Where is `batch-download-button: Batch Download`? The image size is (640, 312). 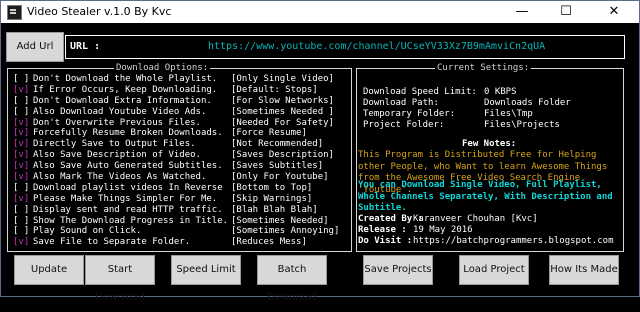
batch-download-button: Batch Download is located at coordinates (292, 279).